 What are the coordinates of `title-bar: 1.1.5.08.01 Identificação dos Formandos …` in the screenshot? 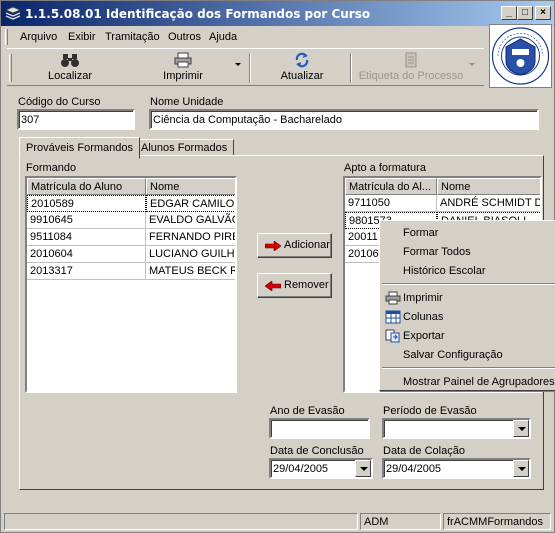 It's located at (277, 13).